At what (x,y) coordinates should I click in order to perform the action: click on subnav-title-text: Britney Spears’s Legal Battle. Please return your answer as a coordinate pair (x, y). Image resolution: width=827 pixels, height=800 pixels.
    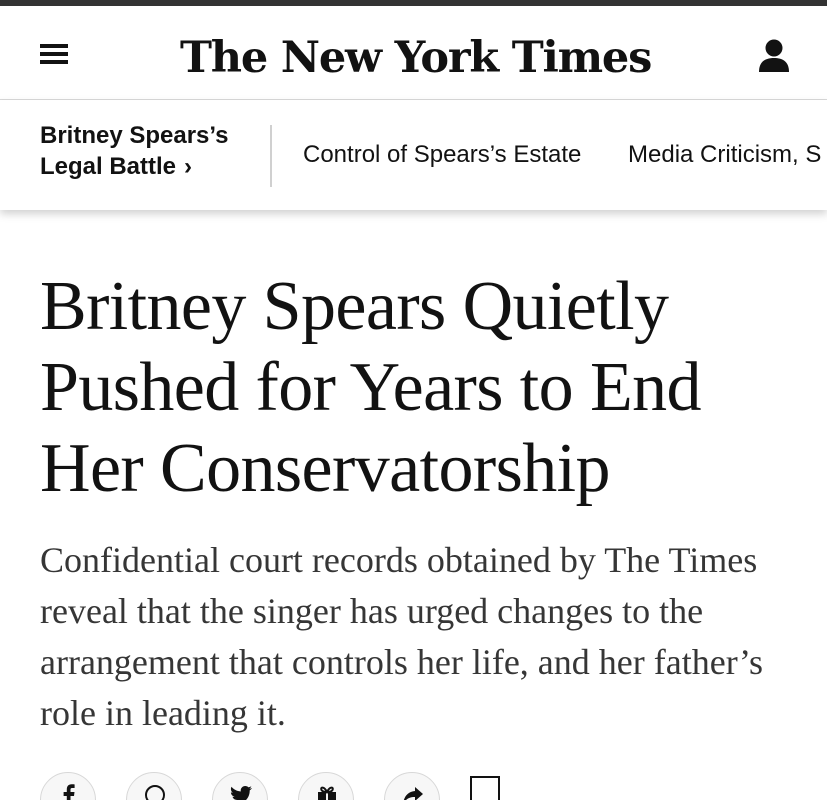
    Looking at the image, I should click on (134, 151).